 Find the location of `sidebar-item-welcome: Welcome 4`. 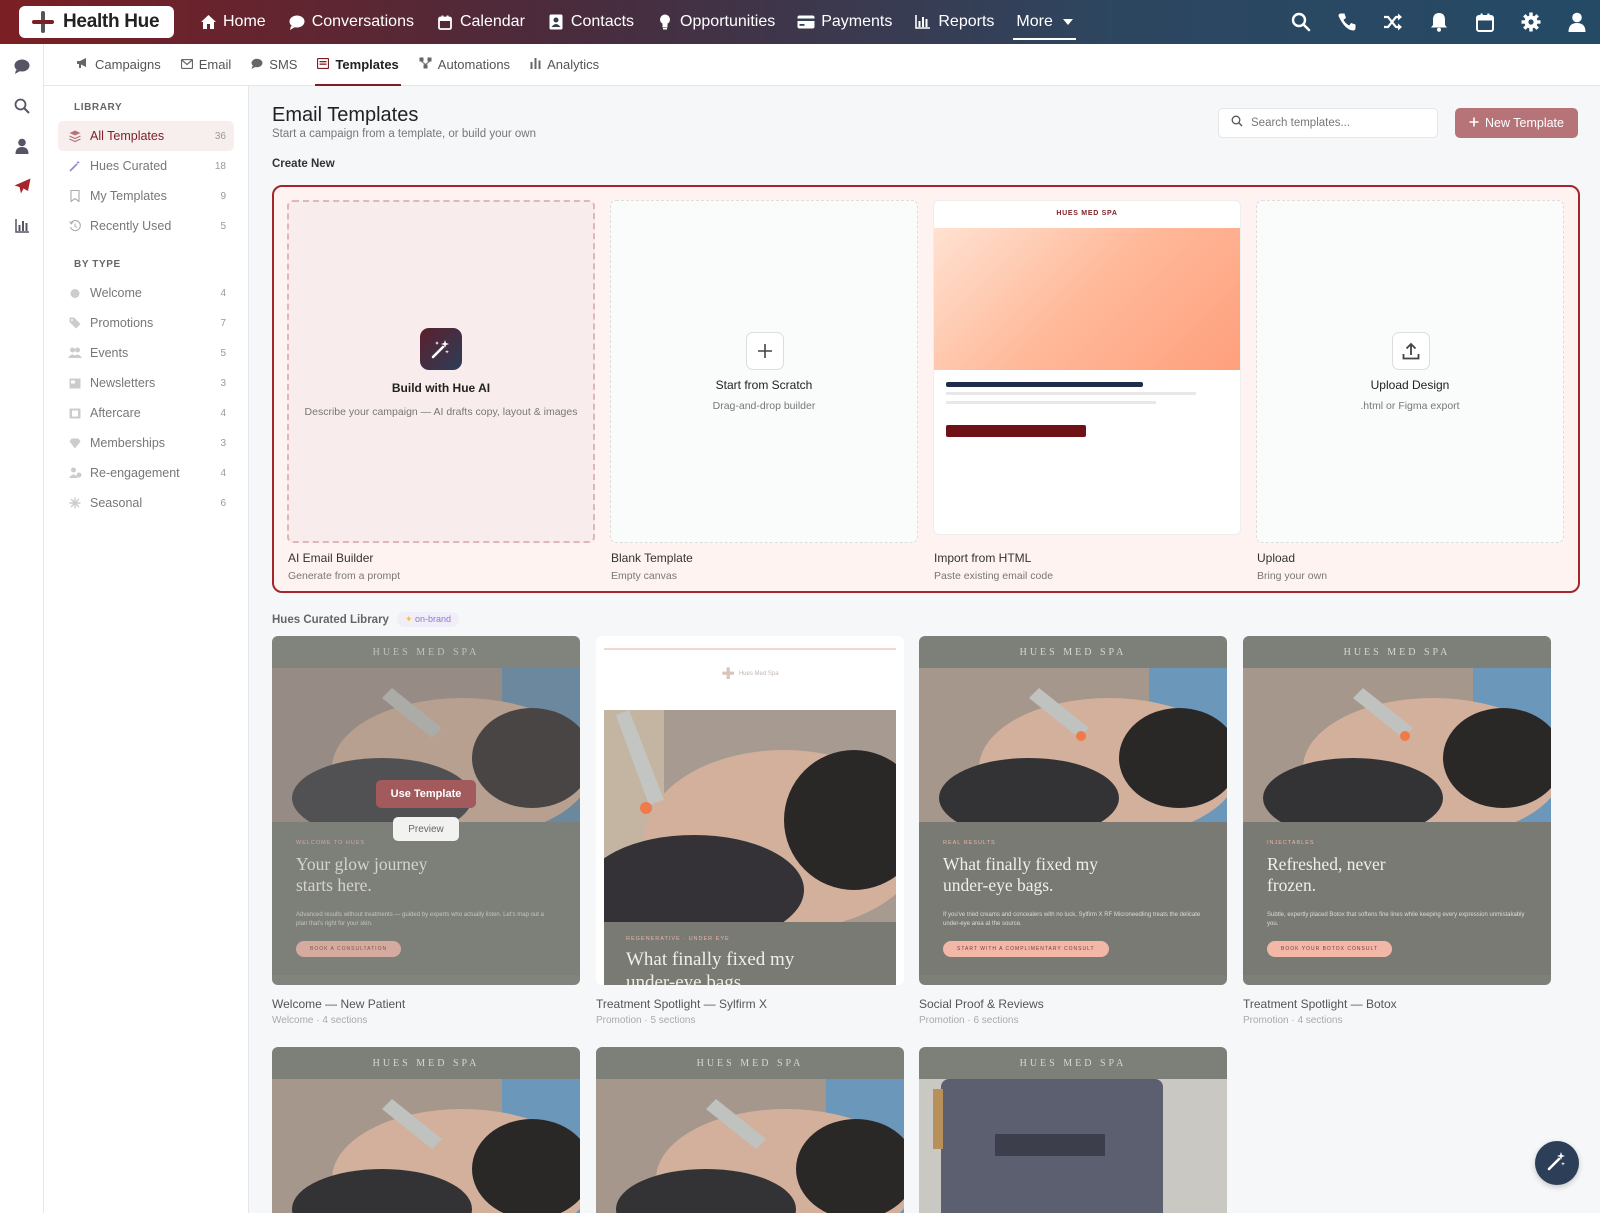

sidebar-item-welcome: Welcome 4 is located at coordinates (146, 293).